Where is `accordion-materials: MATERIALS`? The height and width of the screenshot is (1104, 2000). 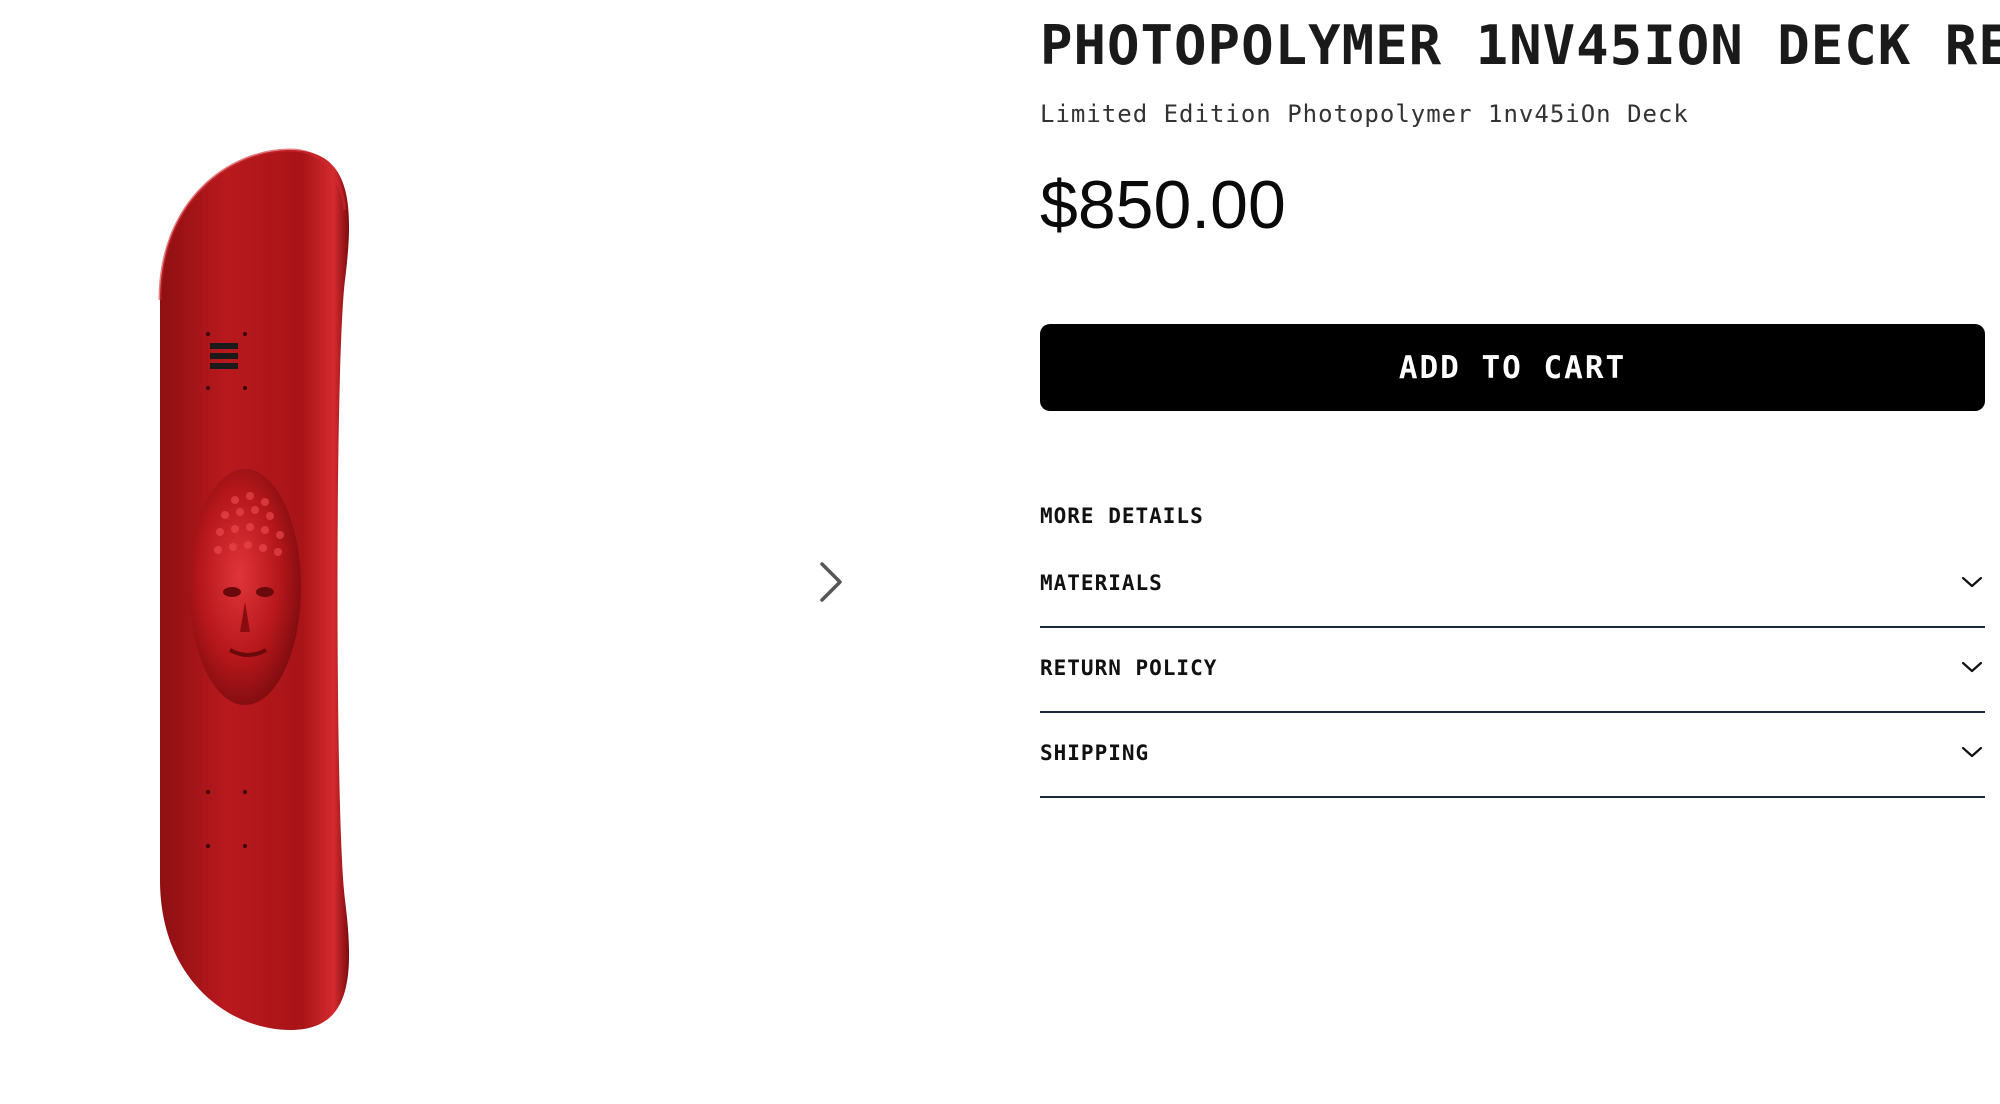
accordion-materials: MATERIALS is located at coordinates (1512, 585).